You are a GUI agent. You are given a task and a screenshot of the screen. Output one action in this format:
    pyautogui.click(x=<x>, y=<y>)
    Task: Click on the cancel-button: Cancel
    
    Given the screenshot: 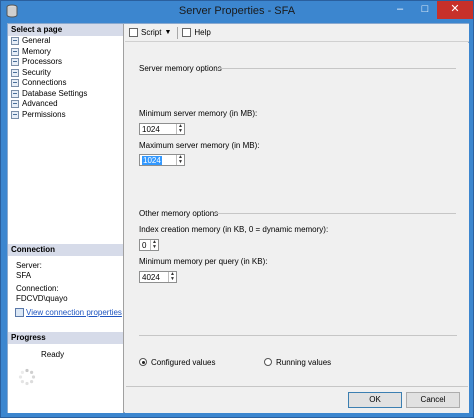 What is the action you would take?
    pyautogui.click(x=433, y=400)
    